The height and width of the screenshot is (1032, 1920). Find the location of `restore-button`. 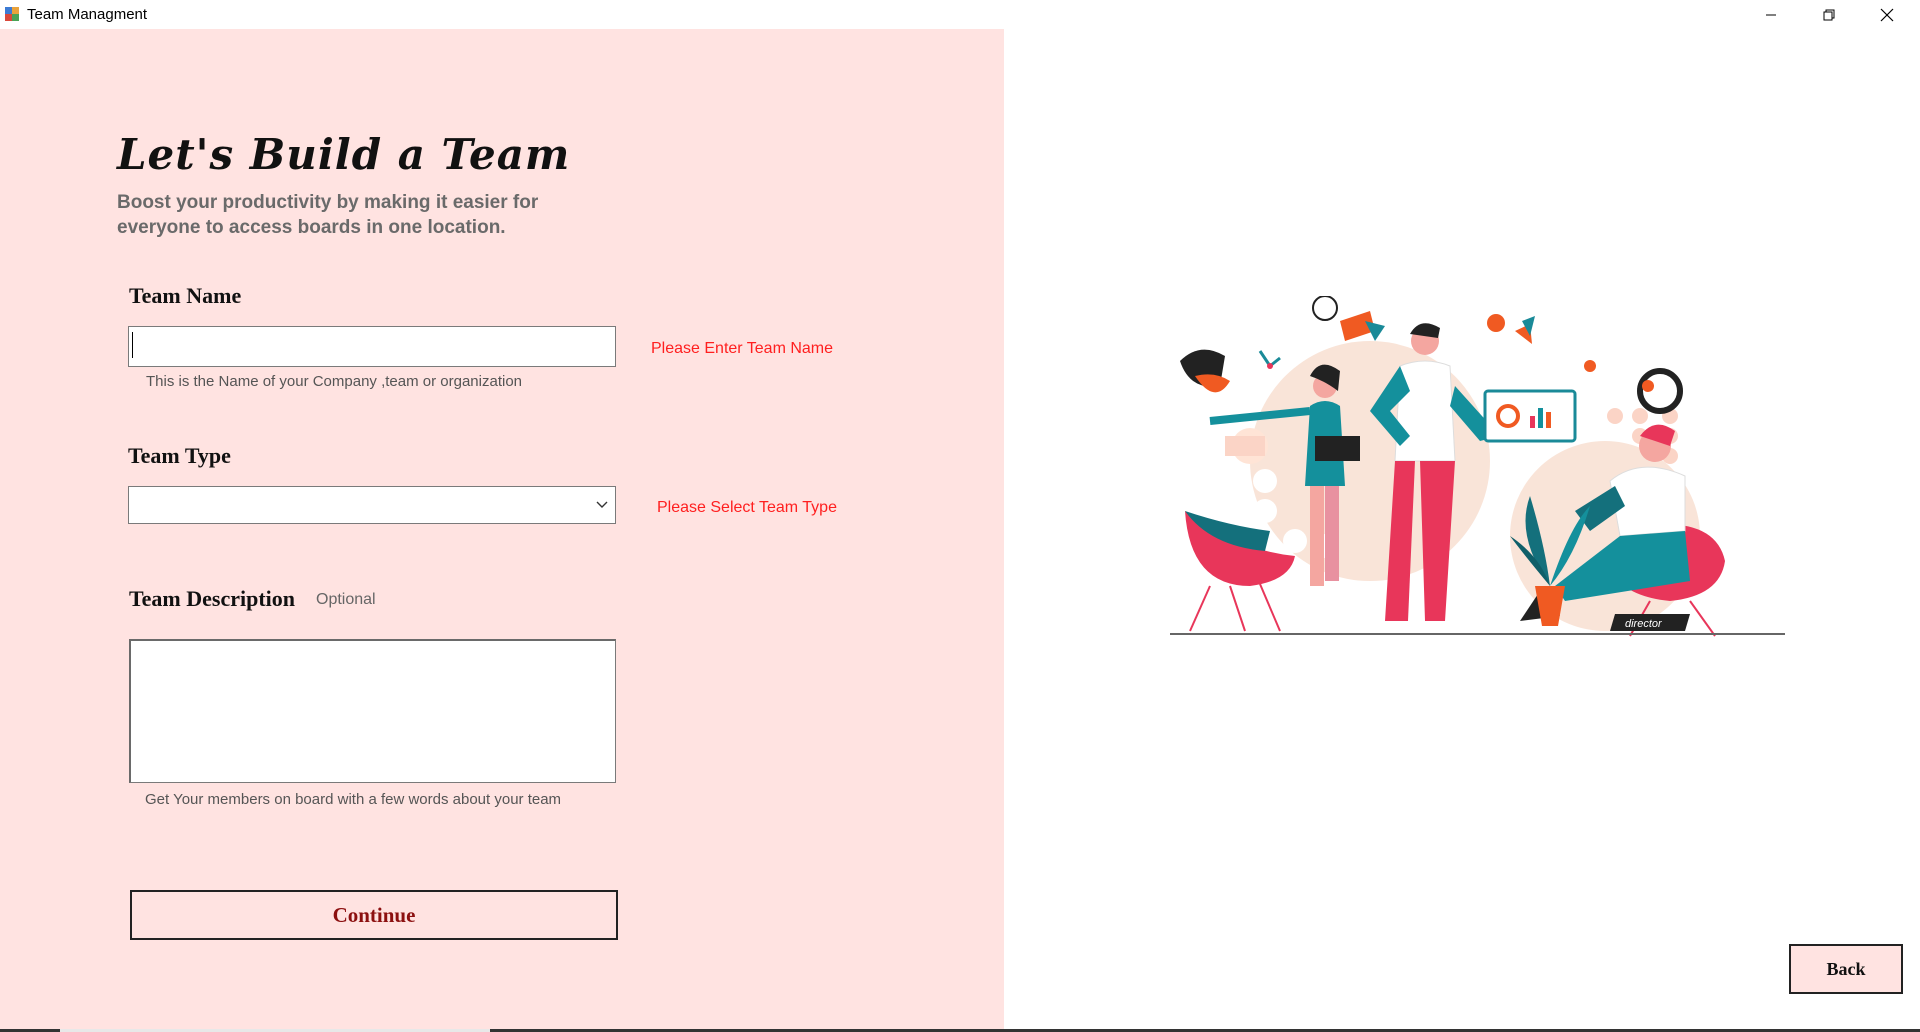

restore-button is located at coordinates (1829, 14).